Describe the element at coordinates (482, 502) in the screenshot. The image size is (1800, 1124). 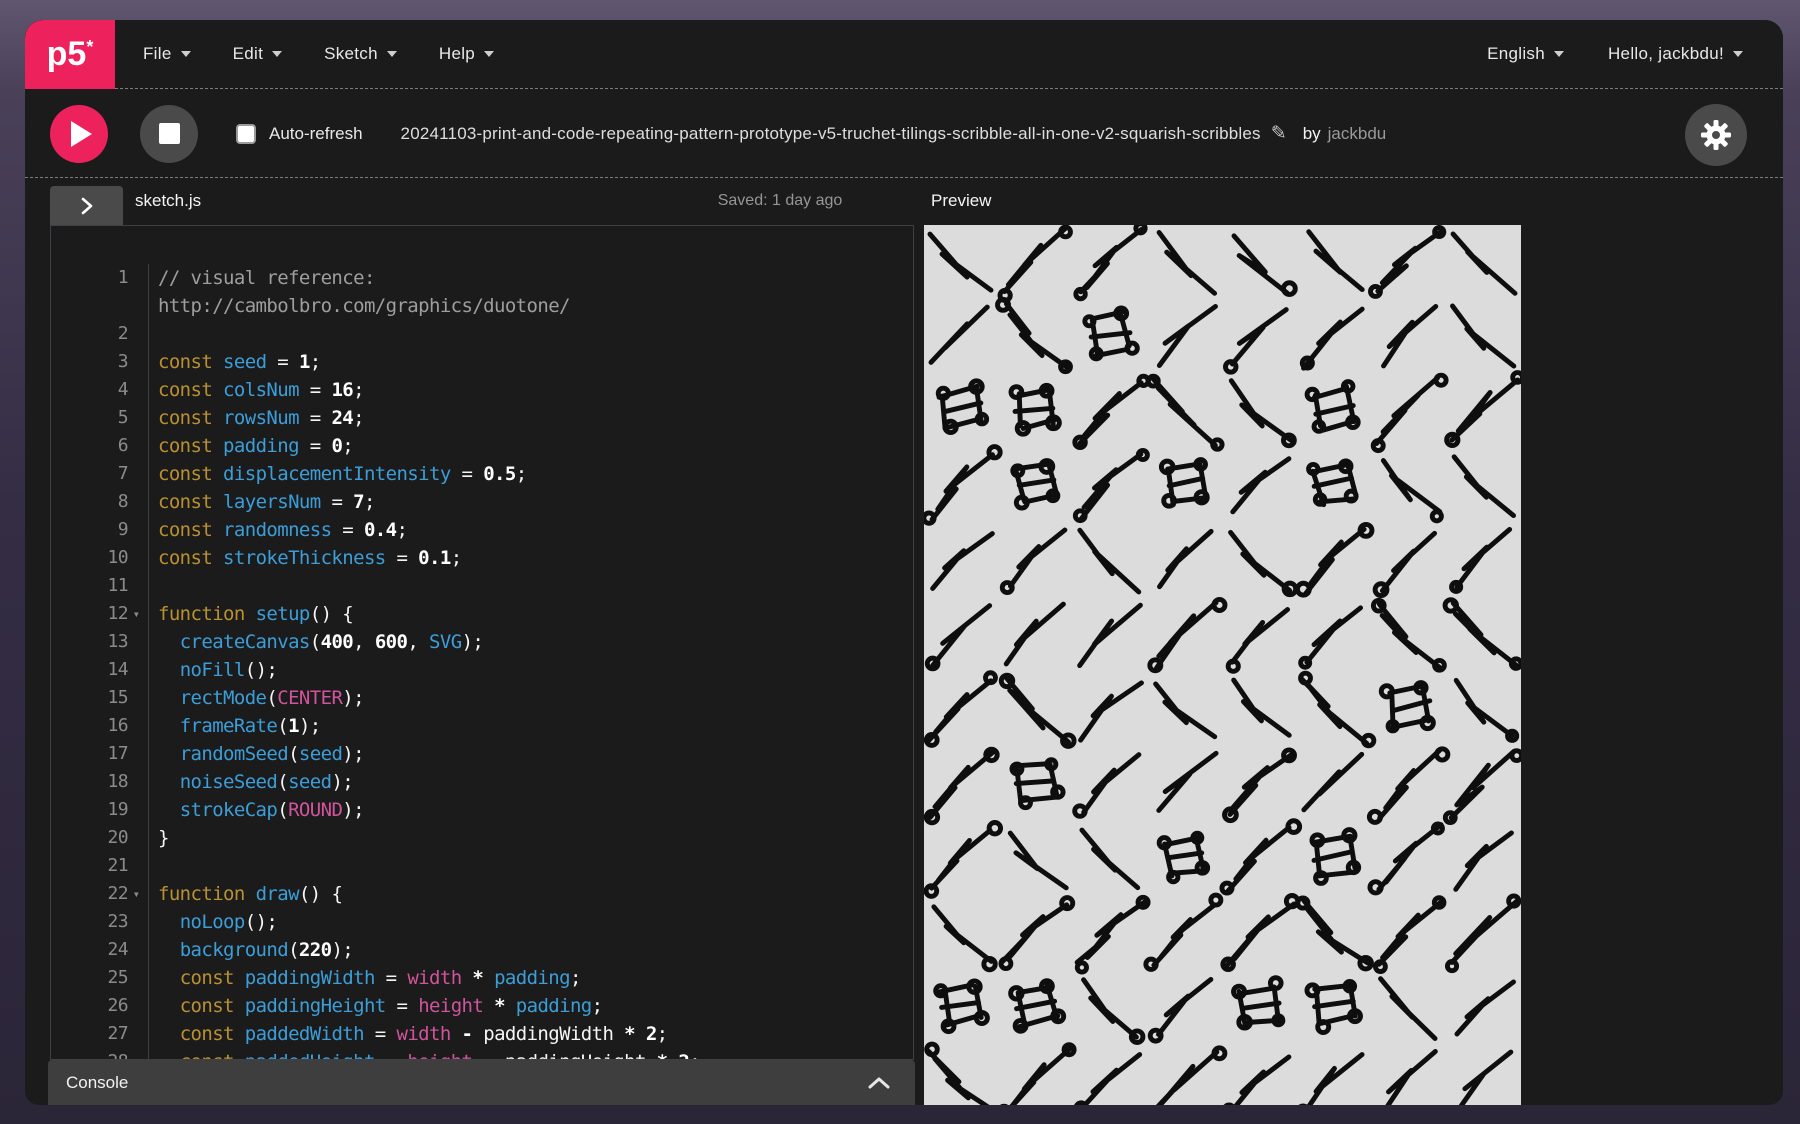
I see `code-line: 8 const layersNum = 7;` at that location.